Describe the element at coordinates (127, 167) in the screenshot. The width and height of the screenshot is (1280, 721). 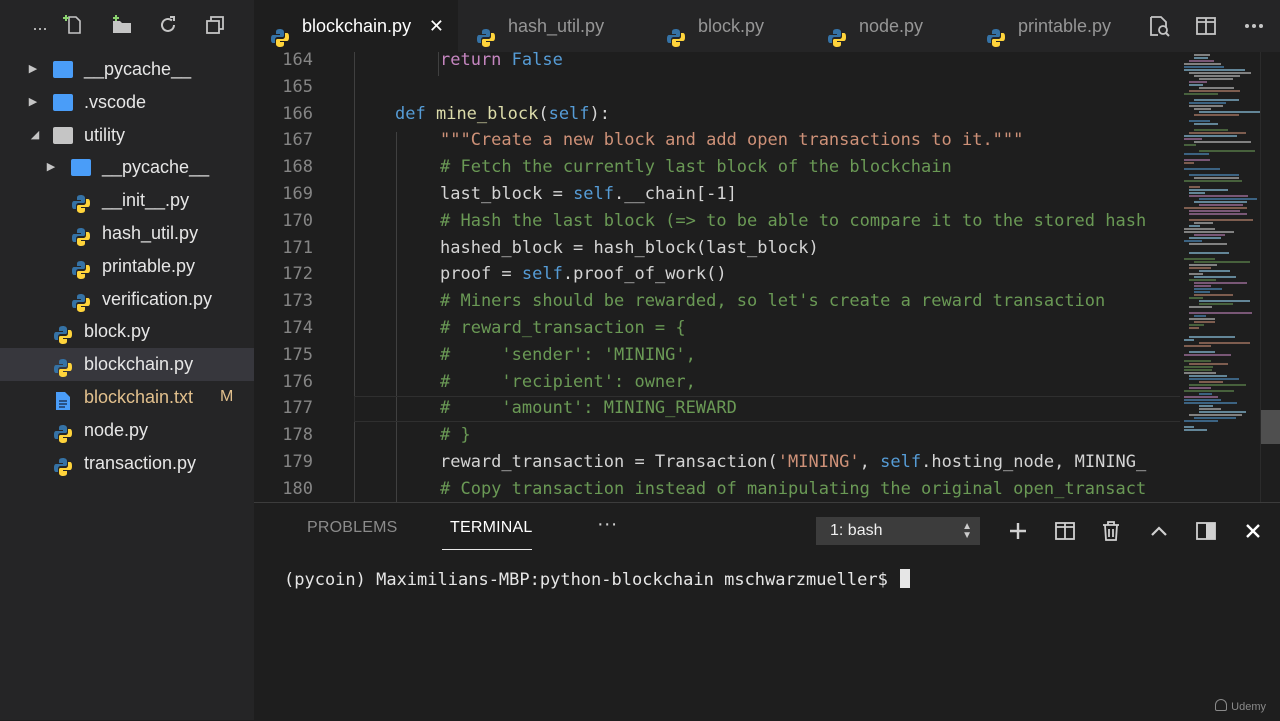
I see `tree-item-utility-pycache: ▶ __pycache__` at that location.